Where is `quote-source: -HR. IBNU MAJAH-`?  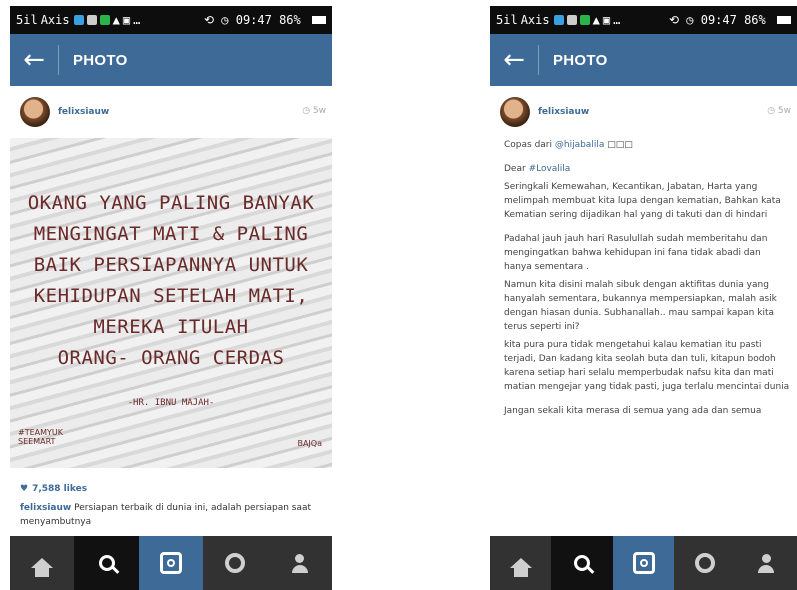 quote-source: -HR. IBNU MAJAH- is located at coordinates (171, 403).